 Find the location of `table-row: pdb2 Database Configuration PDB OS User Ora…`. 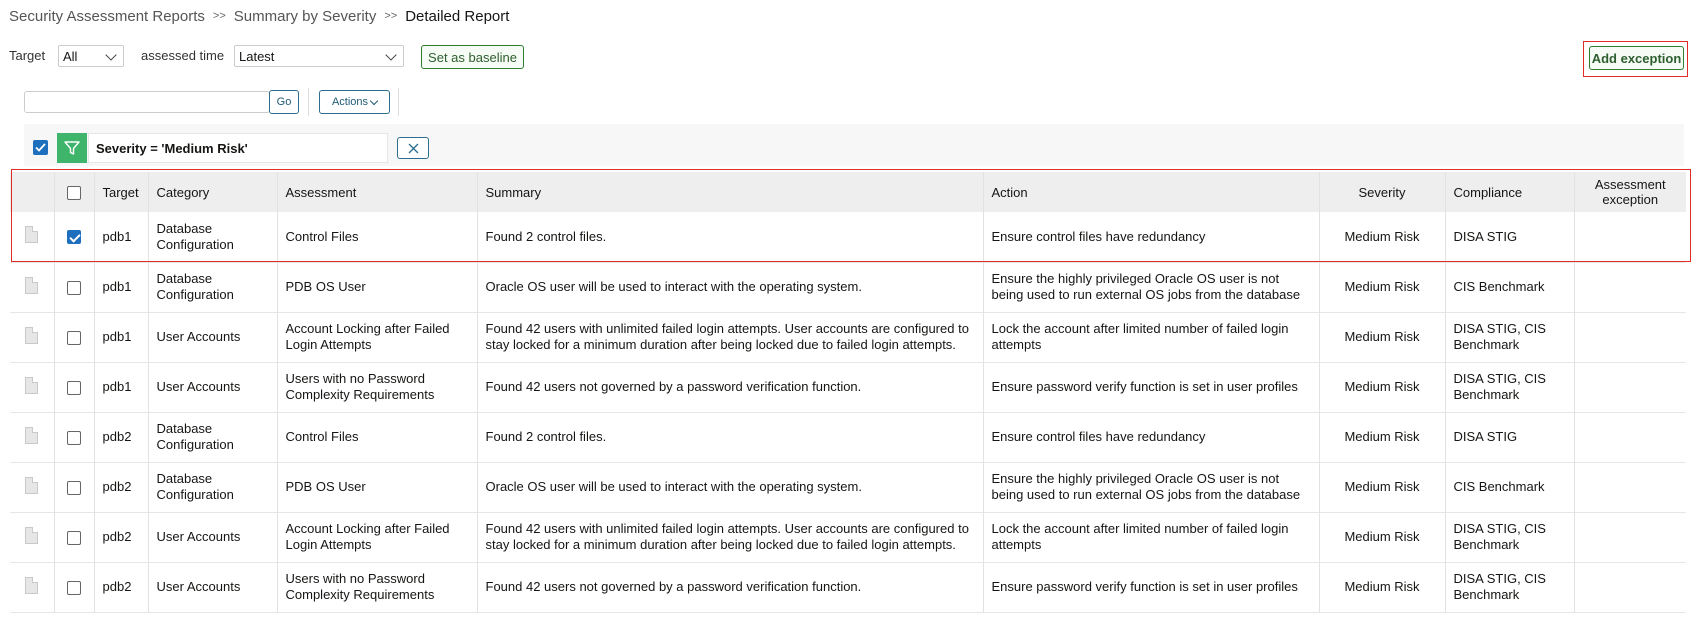

table-row: pdb2 Database Configuration PDB OS User Ora… is located at coordinates (848, 487).